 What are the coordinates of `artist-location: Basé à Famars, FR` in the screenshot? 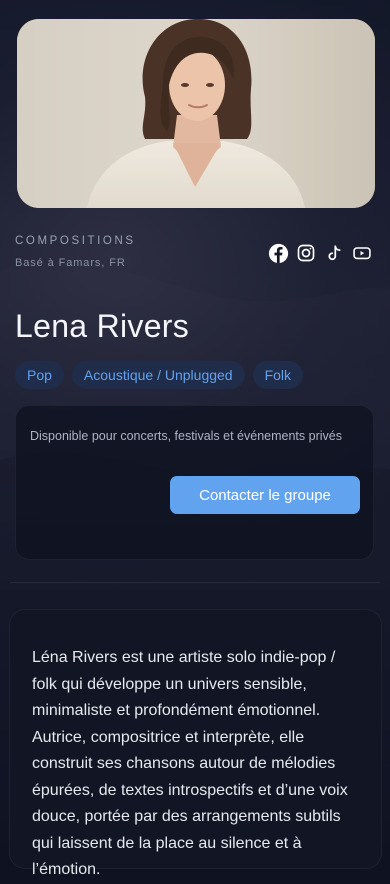 It's located at (70, 263).